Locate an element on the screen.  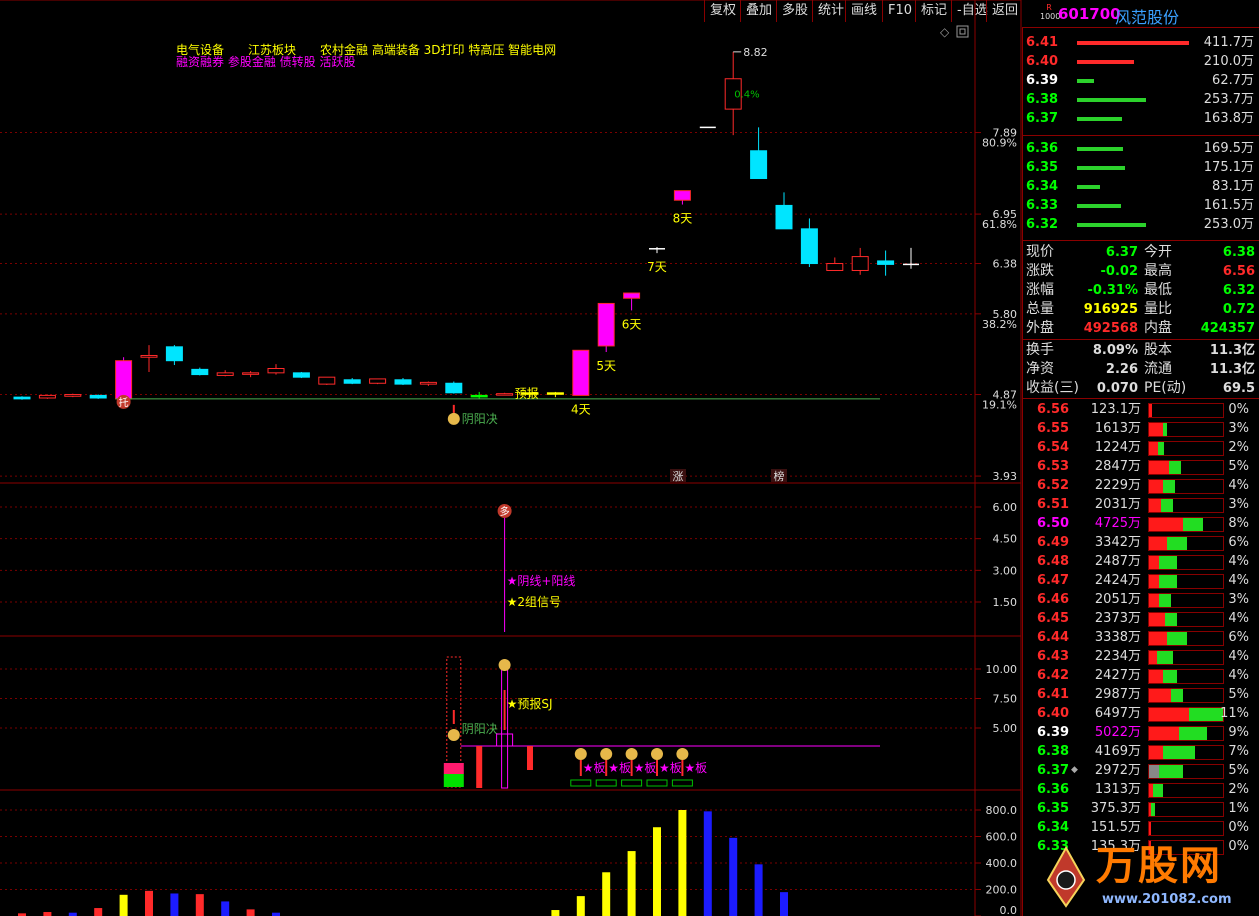
orderbook-row: 6.33 161.5万 is located at coordinates (1140, 205).